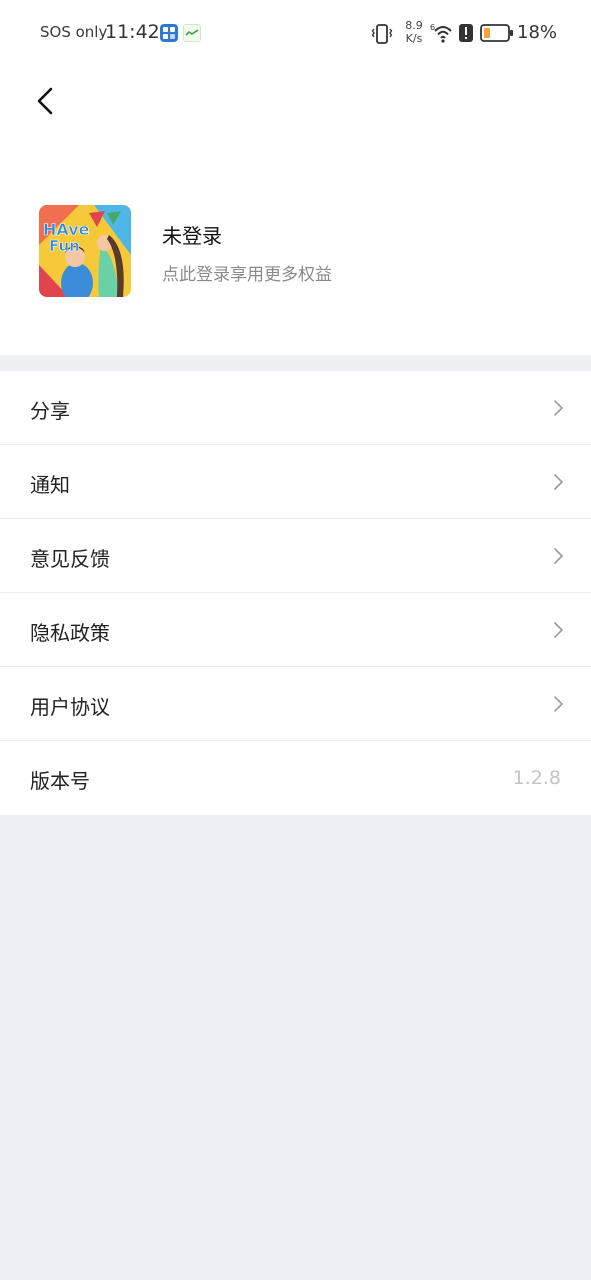 This screenshot has height=1280, width=591. Describe the element at coordinates (497, 35) in the screenshot. I see `battery-icon` at that location.